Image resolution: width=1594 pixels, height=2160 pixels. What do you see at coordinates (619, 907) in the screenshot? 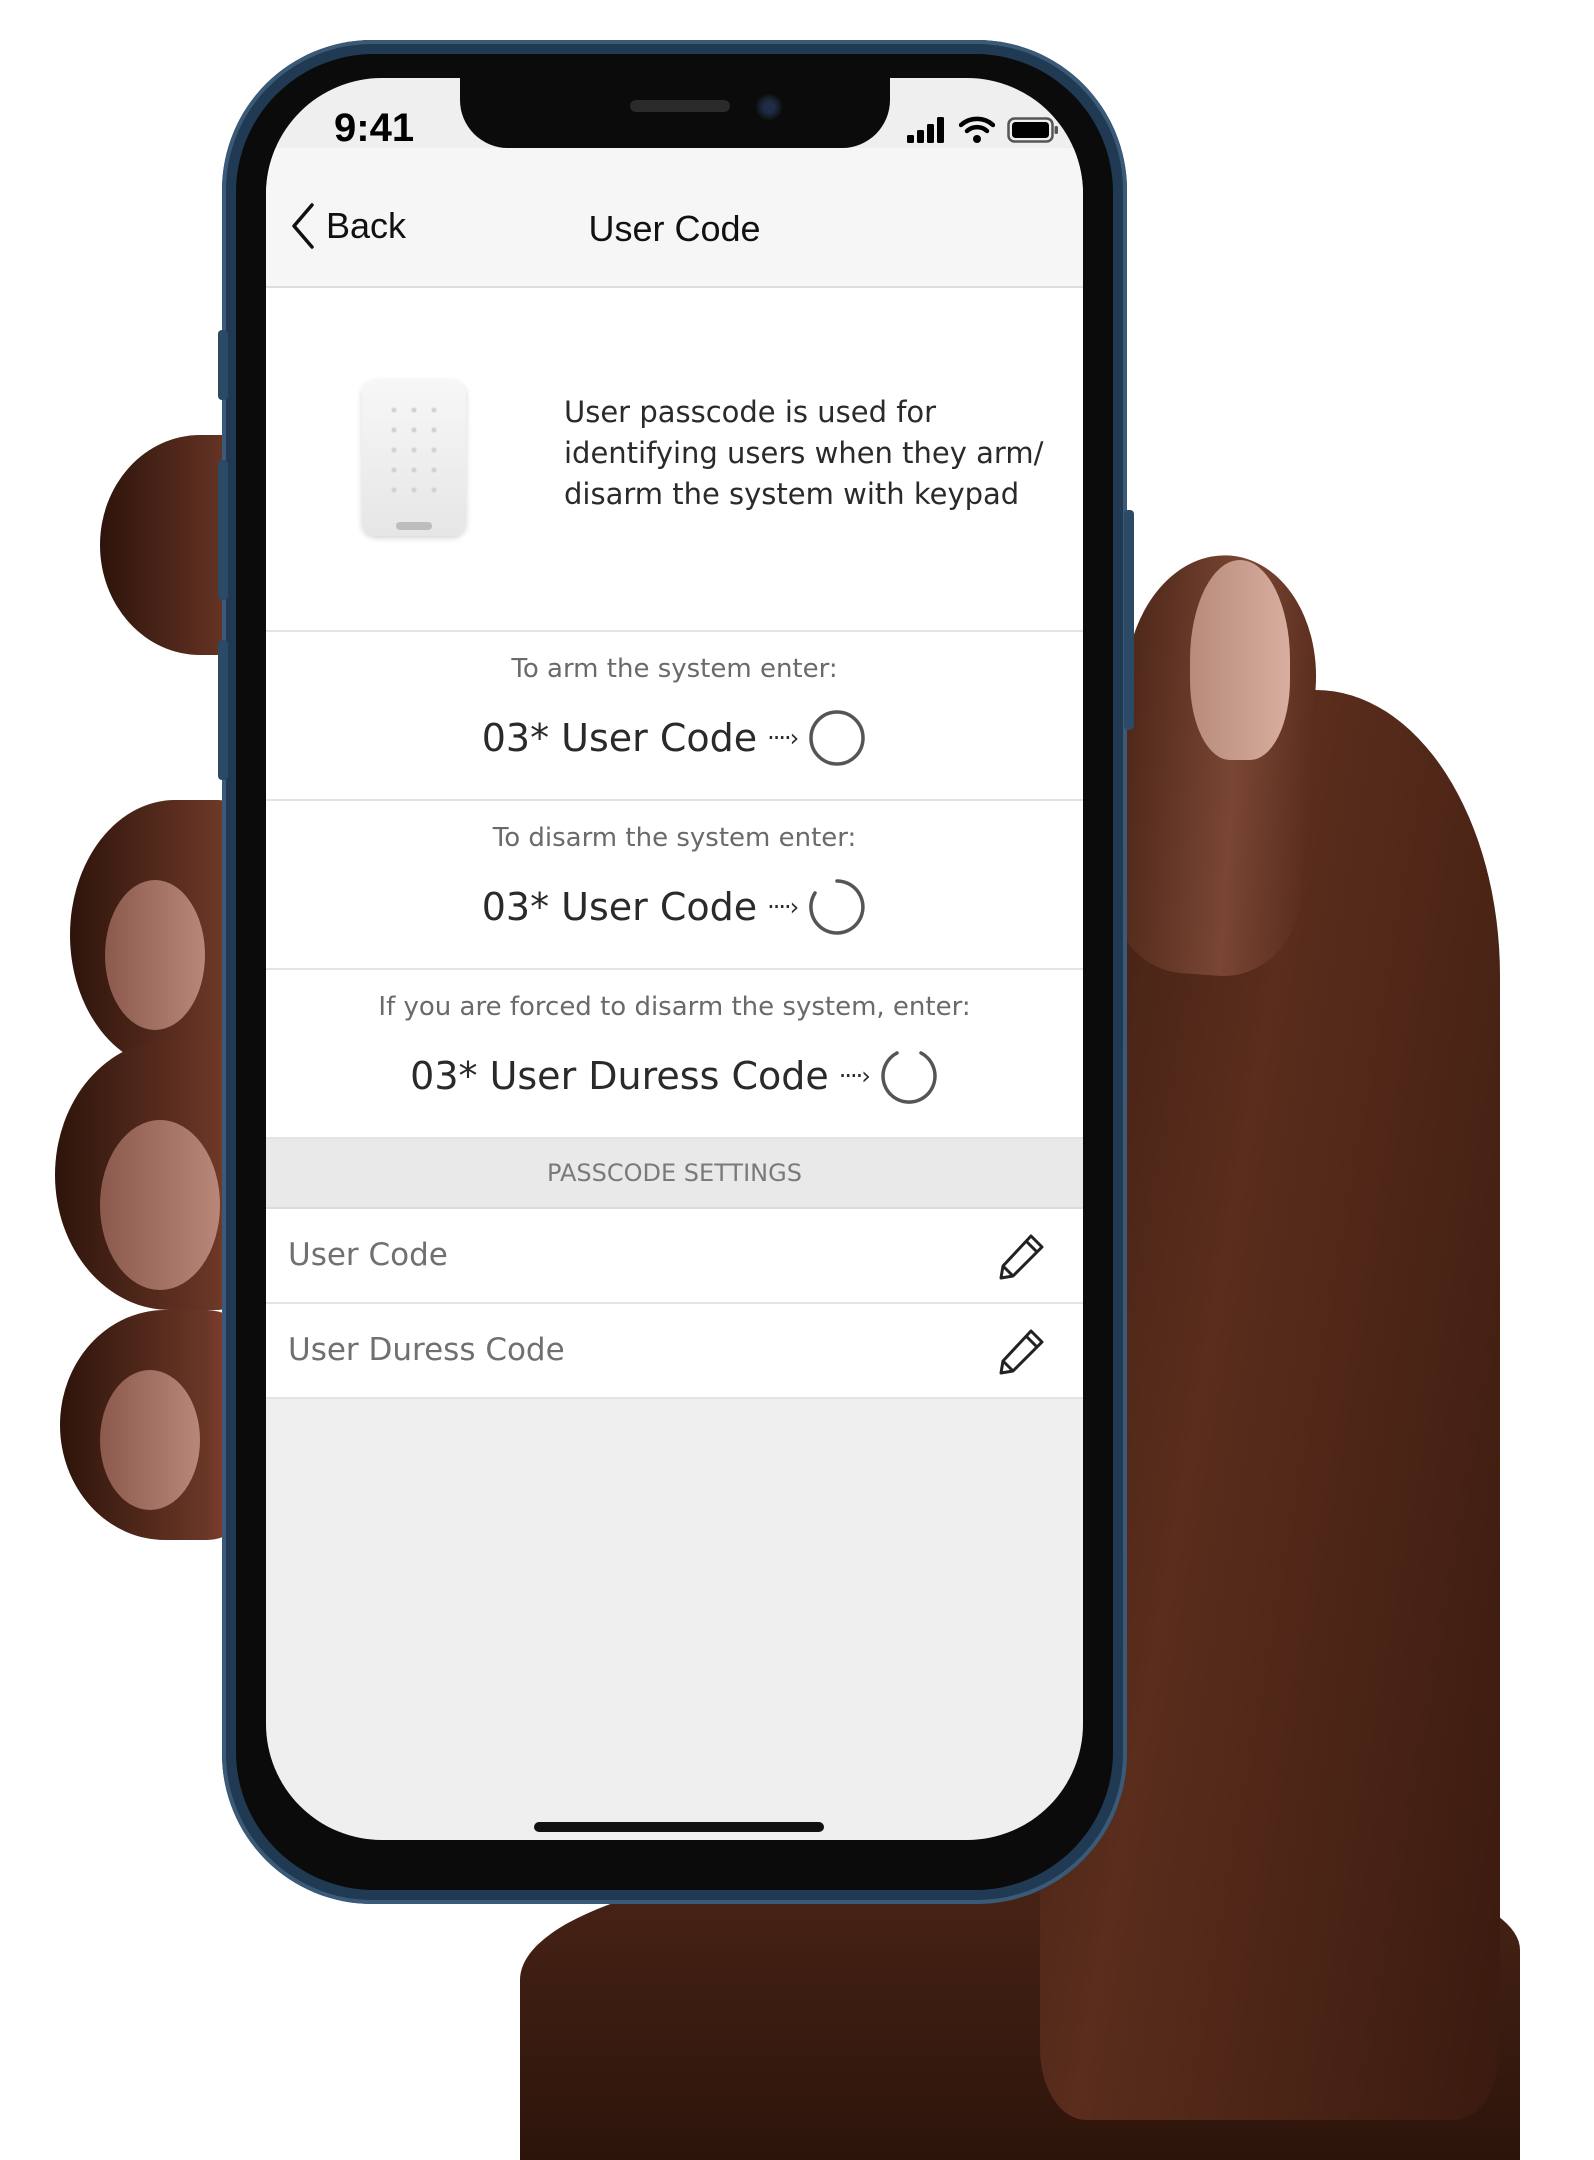
I see `disarm-code-text: 03* User Code` at bounding box center [619, 907].